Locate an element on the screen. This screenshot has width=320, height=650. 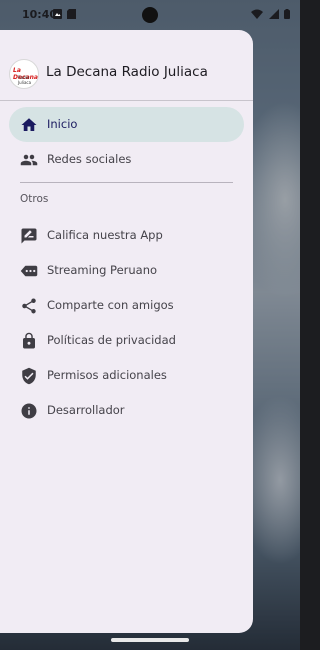
info-icon is located at coordinates (29, 411).